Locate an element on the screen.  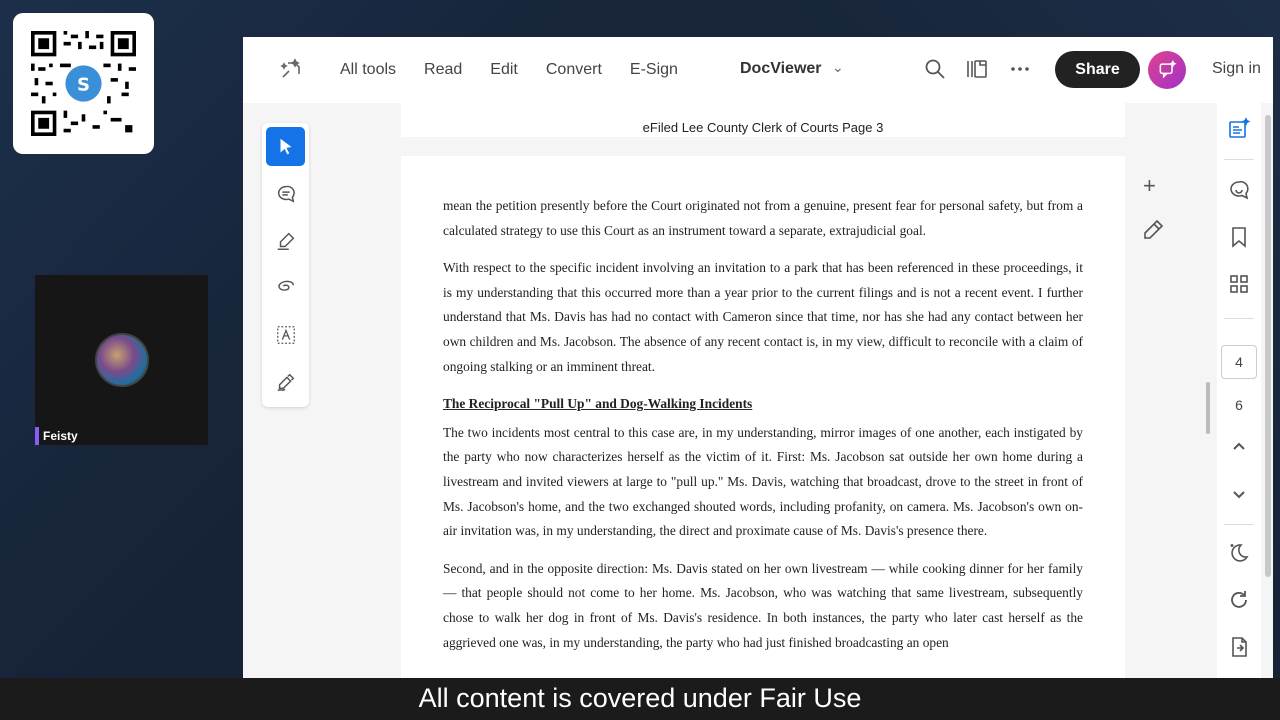
rotate-icon is located at coordinates (1239, 600).